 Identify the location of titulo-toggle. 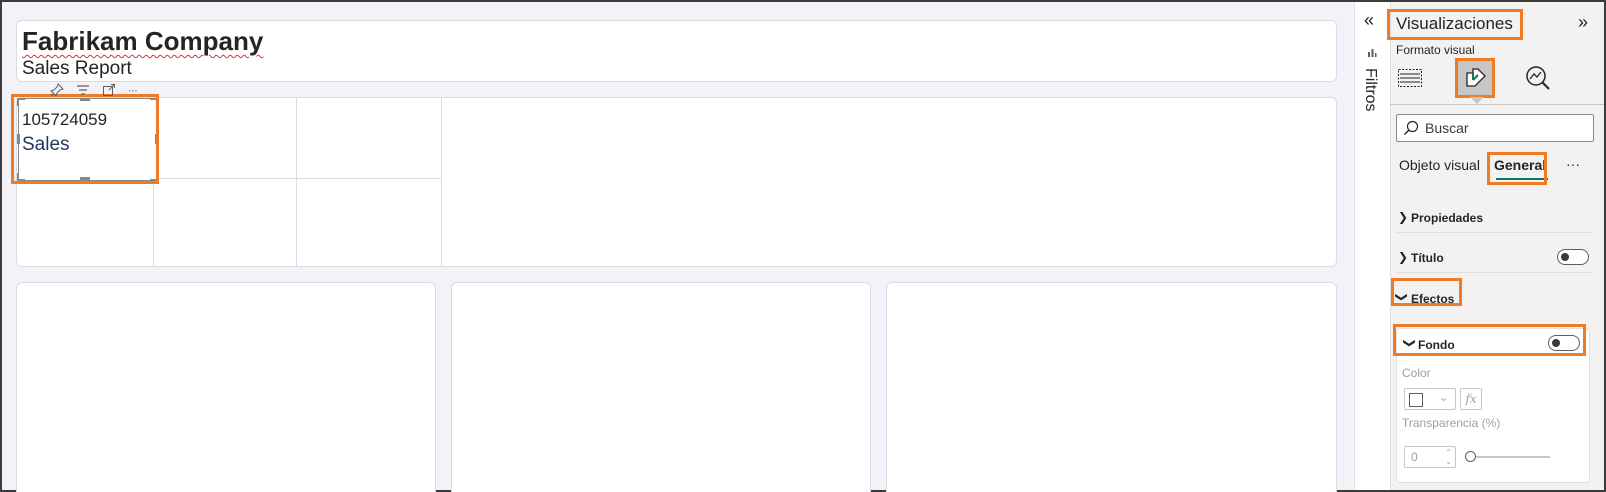
(1573, 257).